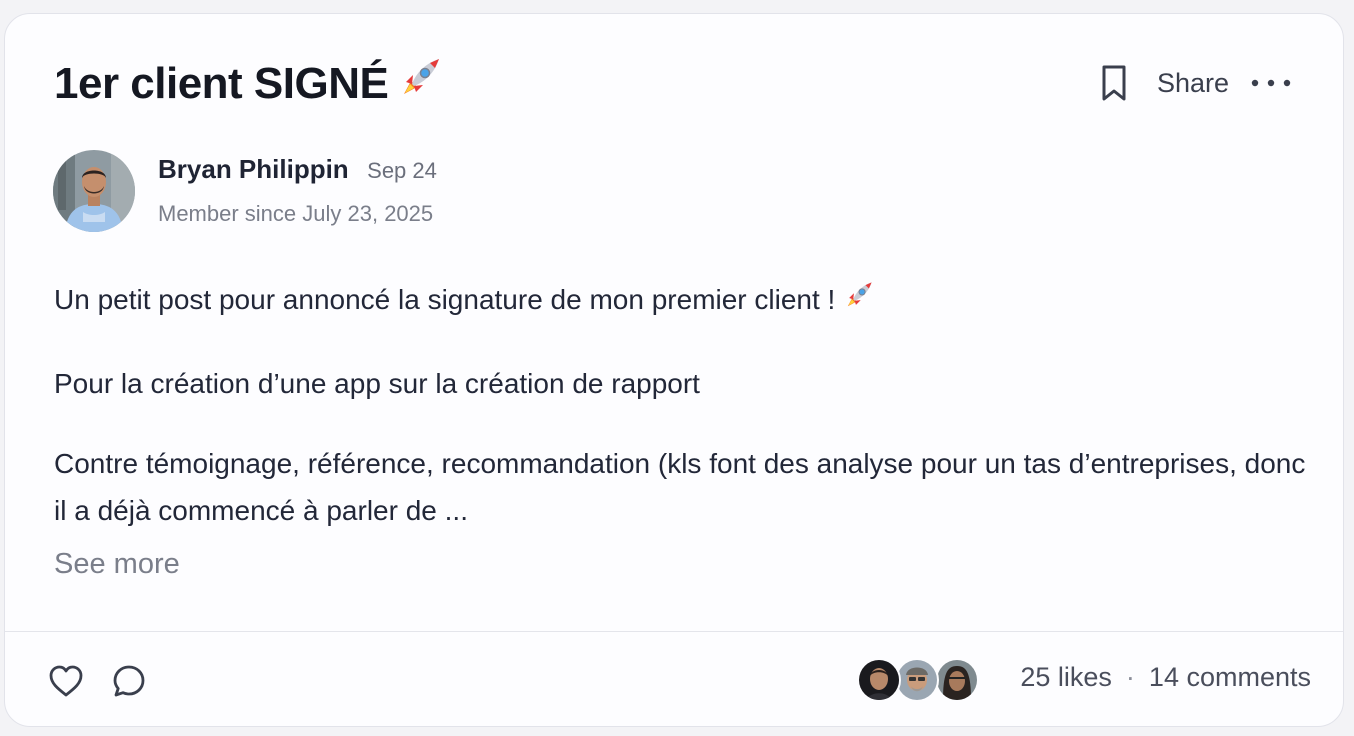 The width and height of the screenshot is (1354, 736). I want to click on post-date: Sep 24, so click(402, 170).